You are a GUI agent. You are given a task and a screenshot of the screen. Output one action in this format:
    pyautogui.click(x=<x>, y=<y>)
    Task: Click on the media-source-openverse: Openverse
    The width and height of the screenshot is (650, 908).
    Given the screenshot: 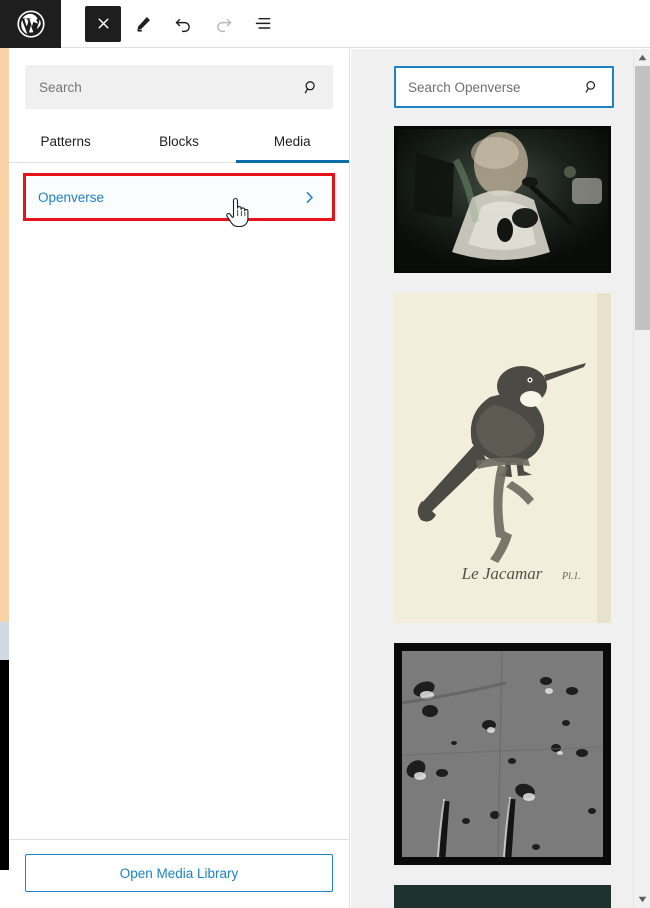 What is the action you would take?
    pyautogui.click(x=179, y=197)
    